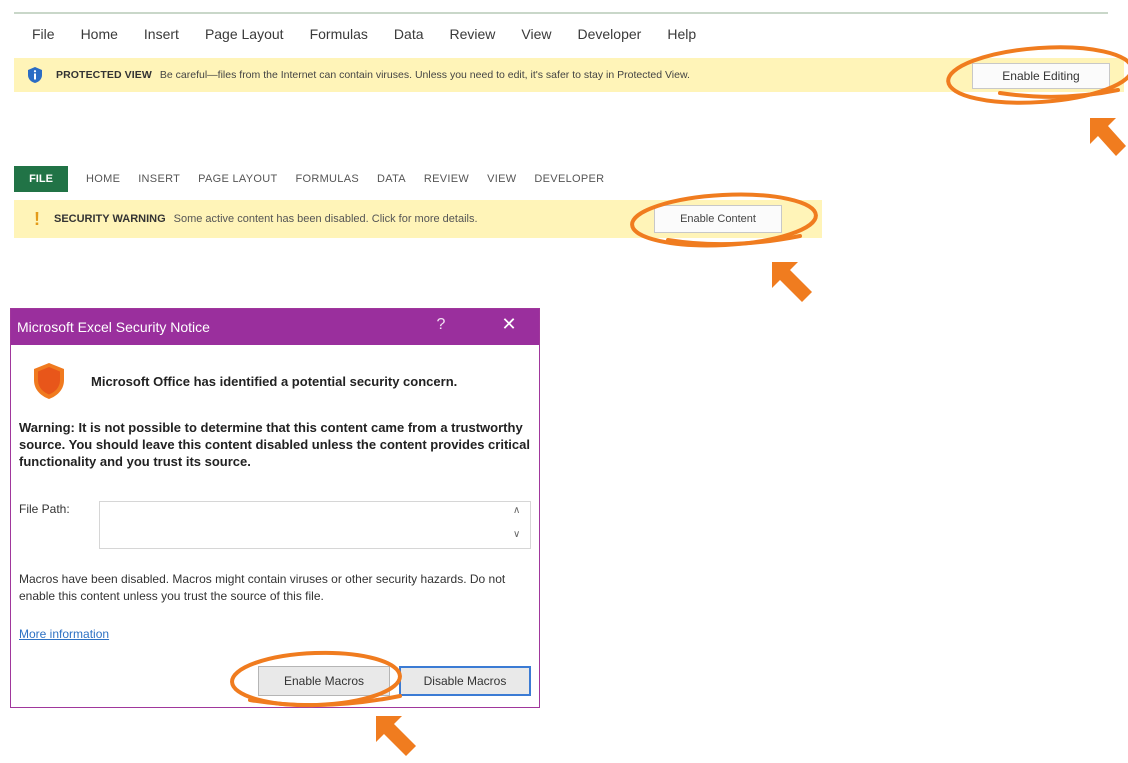  What do you see at coordinates (718, 219) in the screenshot?
I see `enable-content-button: Enable Content` at bounding box center [718, 219].